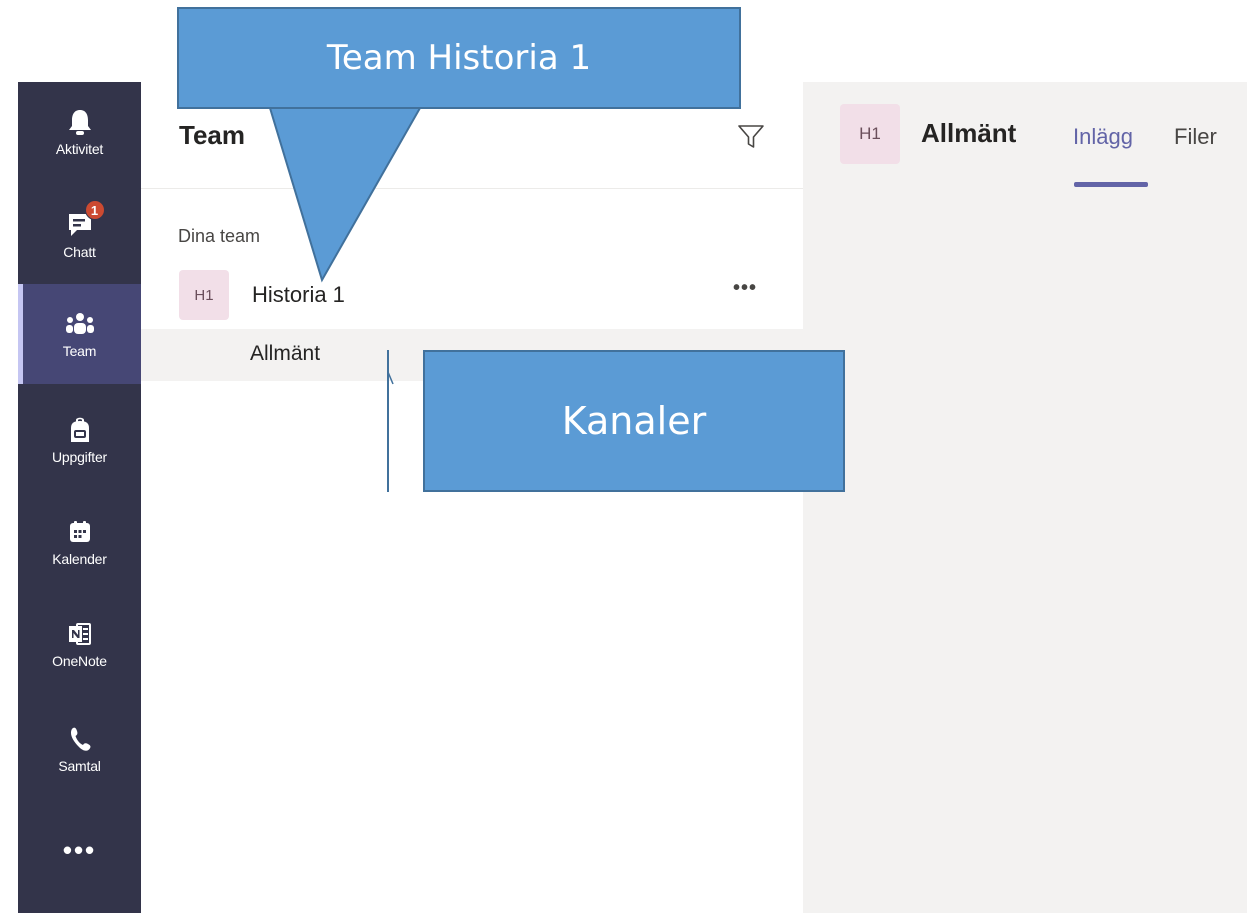 This screenshot has height=913, width=1247. I want to click on team-more-options-button: •••, so click(745, 288).